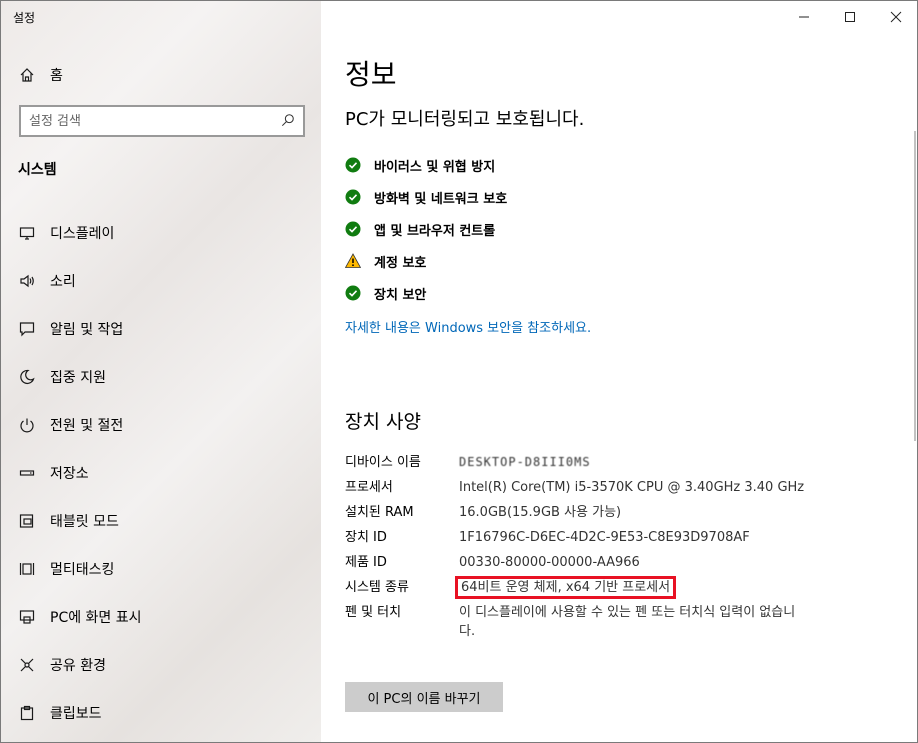 Image resolution: width=918 pixels, height=743 pixels. Describe the element at coordinates (82, 570) in the screenshot. I see `sidebar-item-label: 멀티태스킹` at that location.